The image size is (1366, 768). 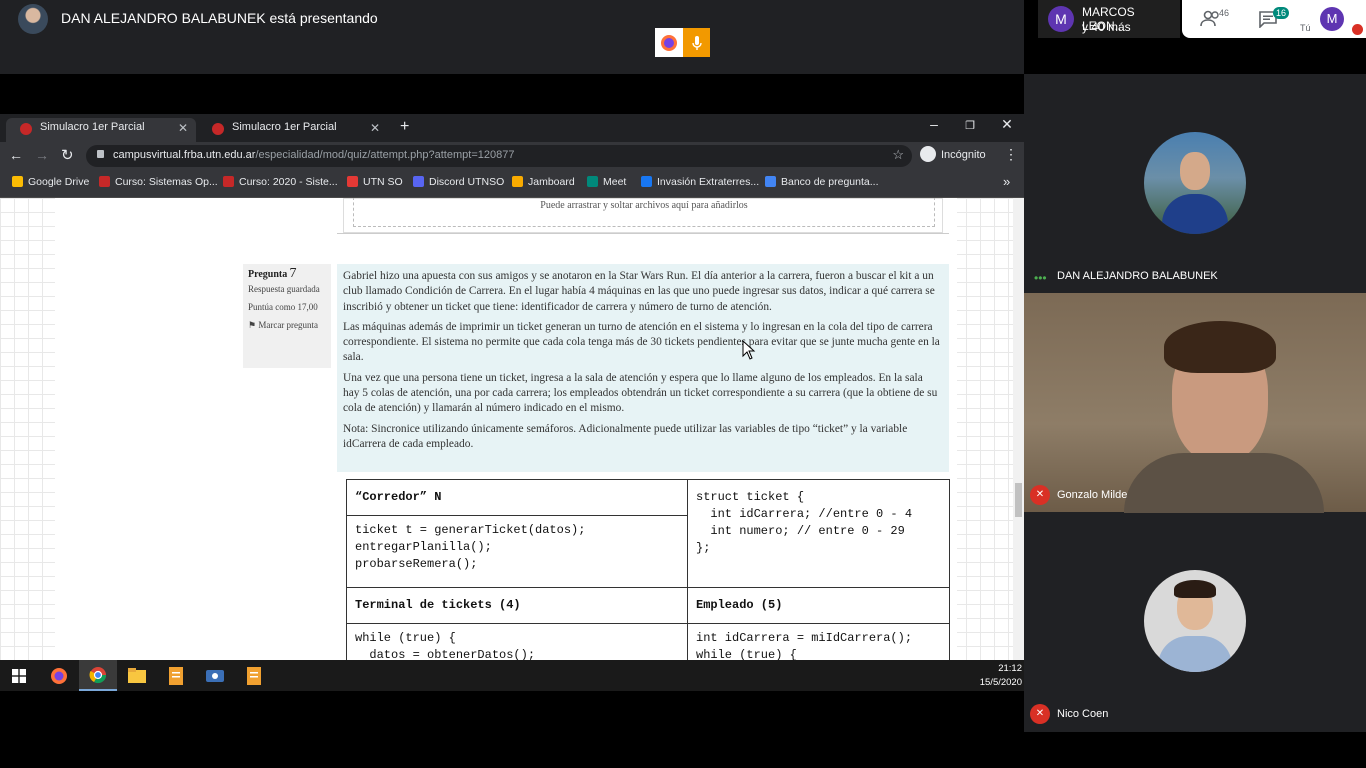 I want to click on question-status: Respuesta guardada, so click(x=284, y=289).